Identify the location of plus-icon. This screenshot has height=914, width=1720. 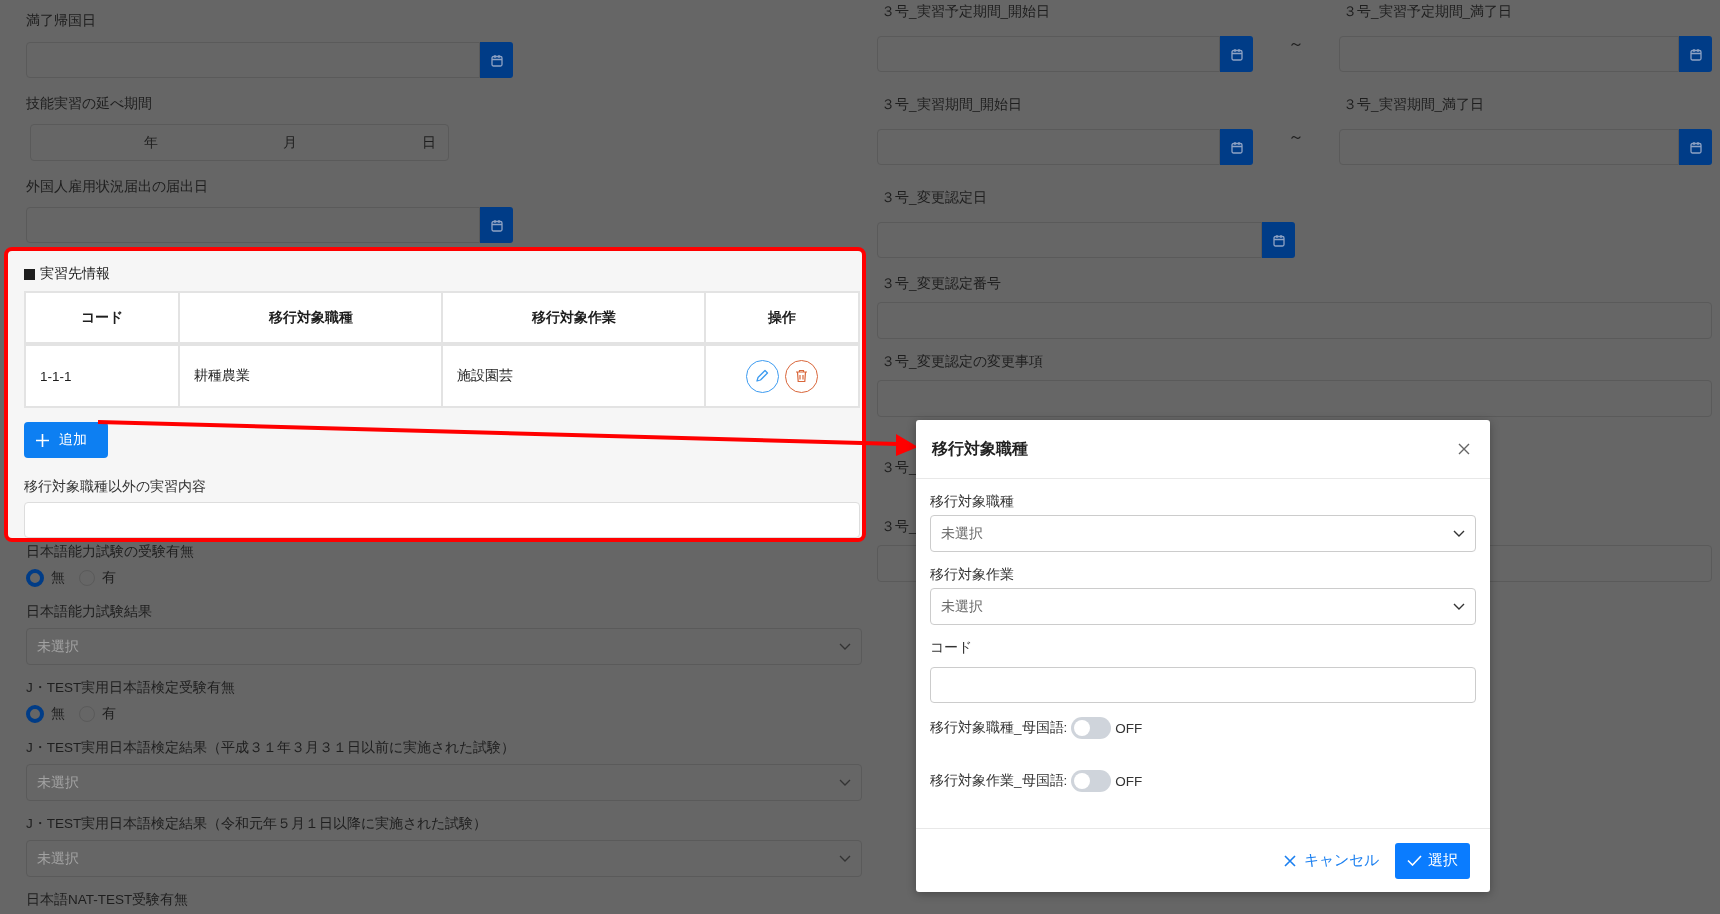
(42, 440).